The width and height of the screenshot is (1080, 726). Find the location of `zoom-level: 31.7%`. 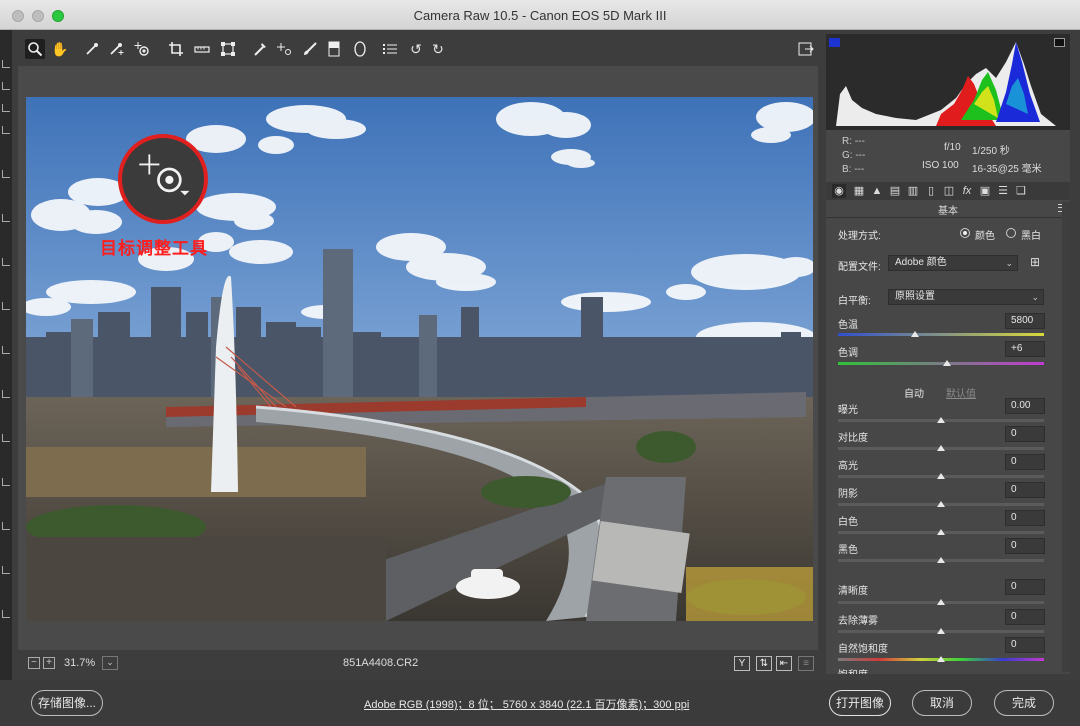

zoom-level: 31.7% is located at coordinates (80, 663).